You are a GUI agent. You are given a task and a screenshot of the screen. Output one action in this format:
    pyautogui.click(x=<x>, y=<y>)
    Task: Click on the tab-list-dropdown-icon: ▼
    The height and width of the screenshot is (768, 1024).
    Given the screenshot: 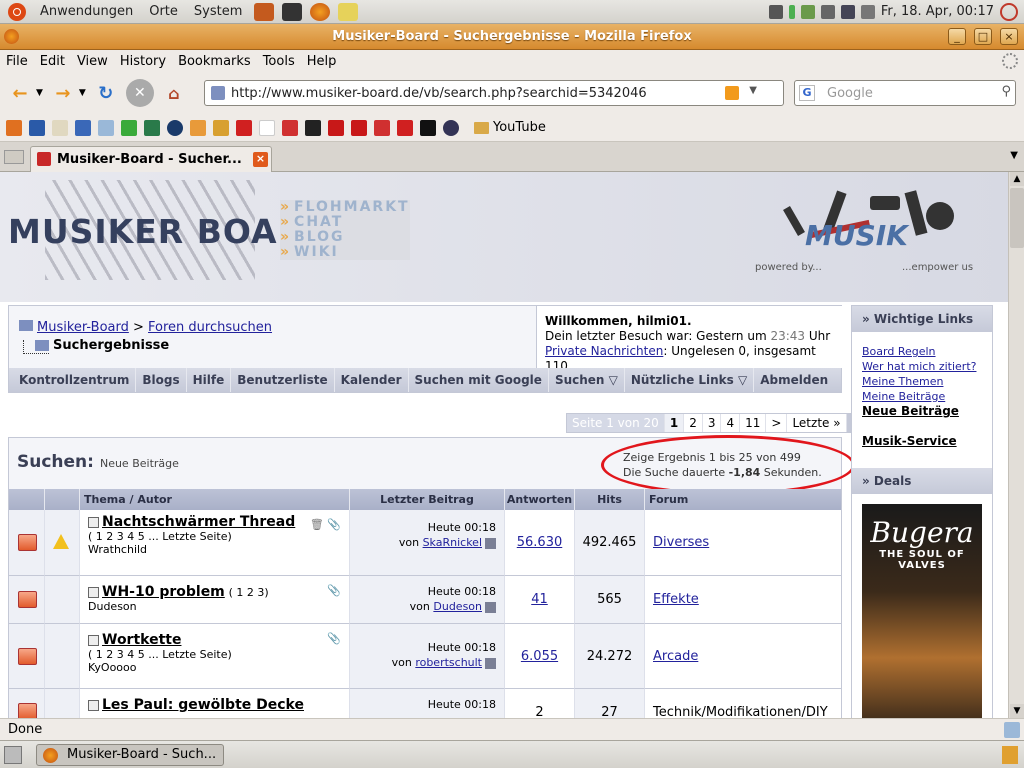 What is the action you would take?
    pyautogui.click(x=1014, y=155)
    